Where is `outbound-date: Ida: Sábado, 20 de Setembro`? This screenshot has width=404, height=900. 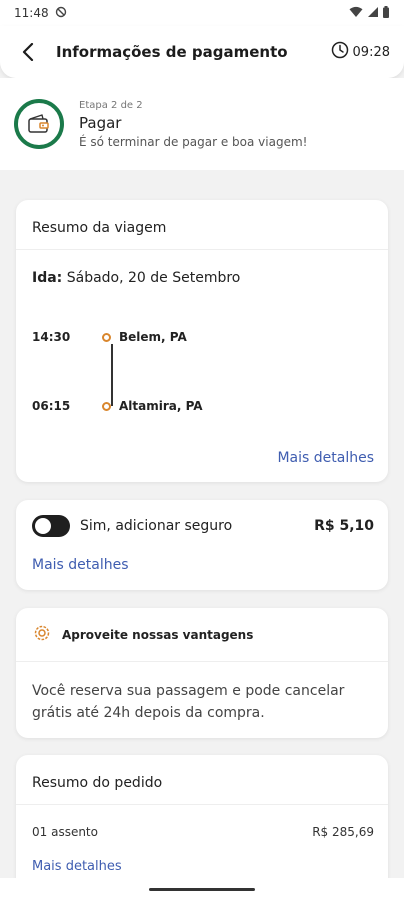 outbound-date: Ida: Sábado, 20 de Setembro is located at coordinates (136, 278).